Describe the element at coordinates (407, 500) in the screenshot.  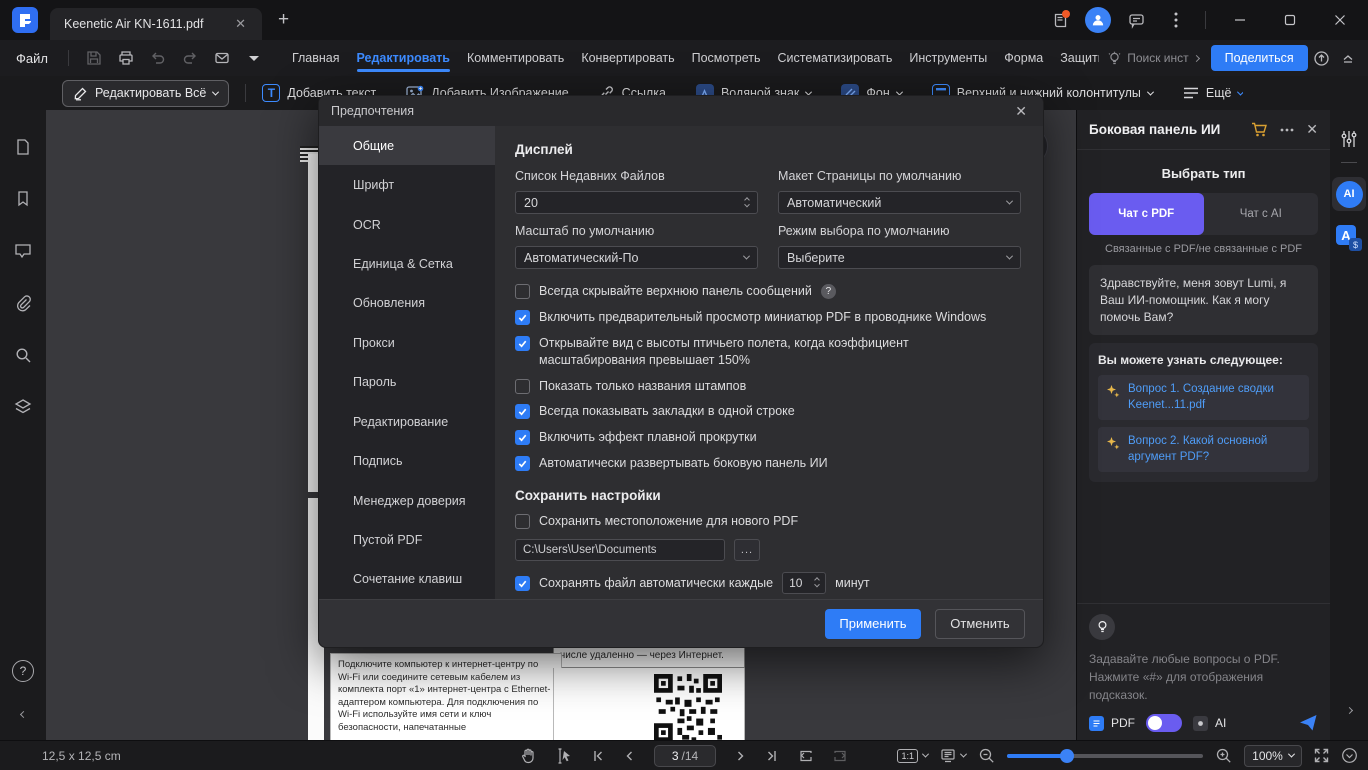
I see `dialog-sidebar-item: Менеджер доверия` at that location.